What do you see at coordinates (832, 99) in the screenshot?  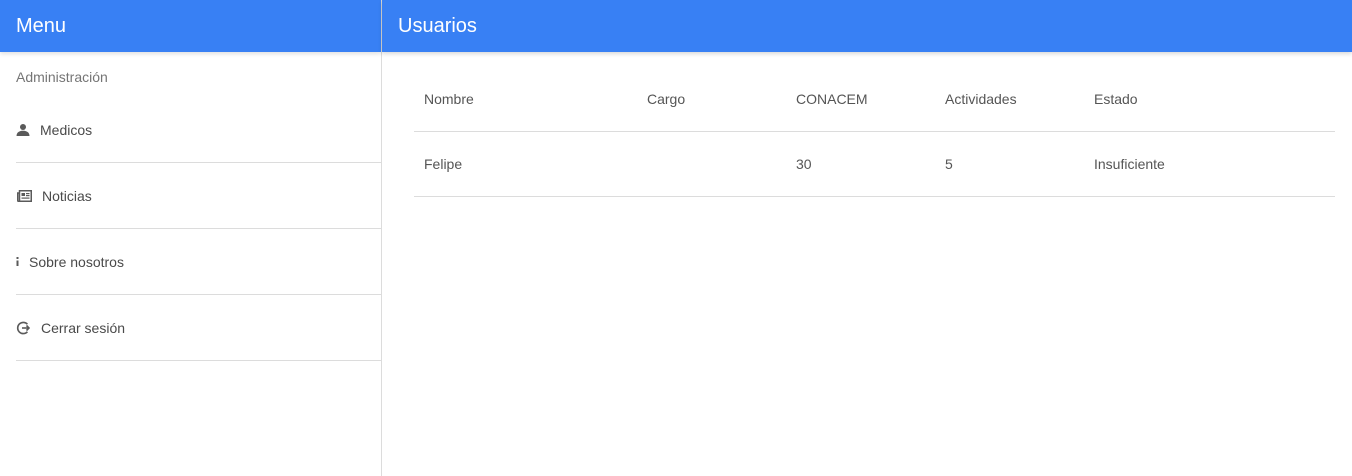 I see `column-header-conacem: CONACEM` at bounding box center [832, 99].